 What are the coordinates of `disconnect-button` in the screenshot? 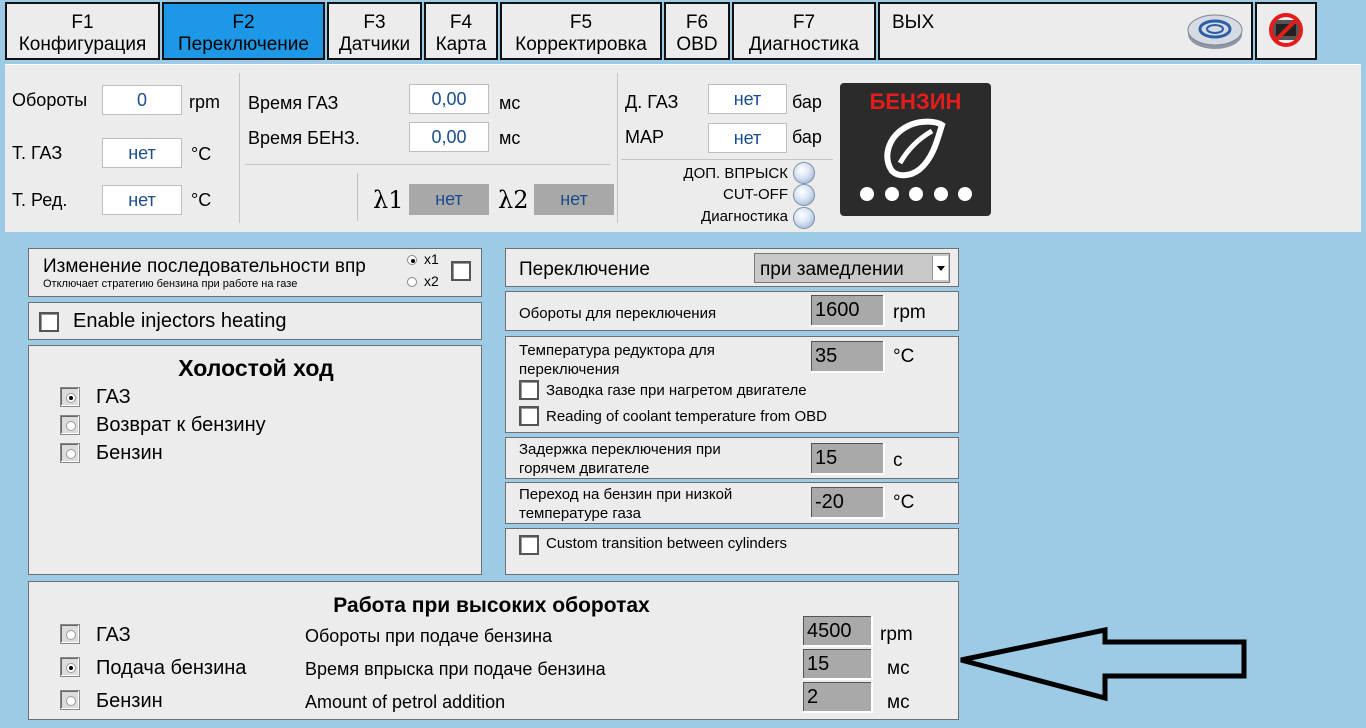 It's located at (1286, 31).